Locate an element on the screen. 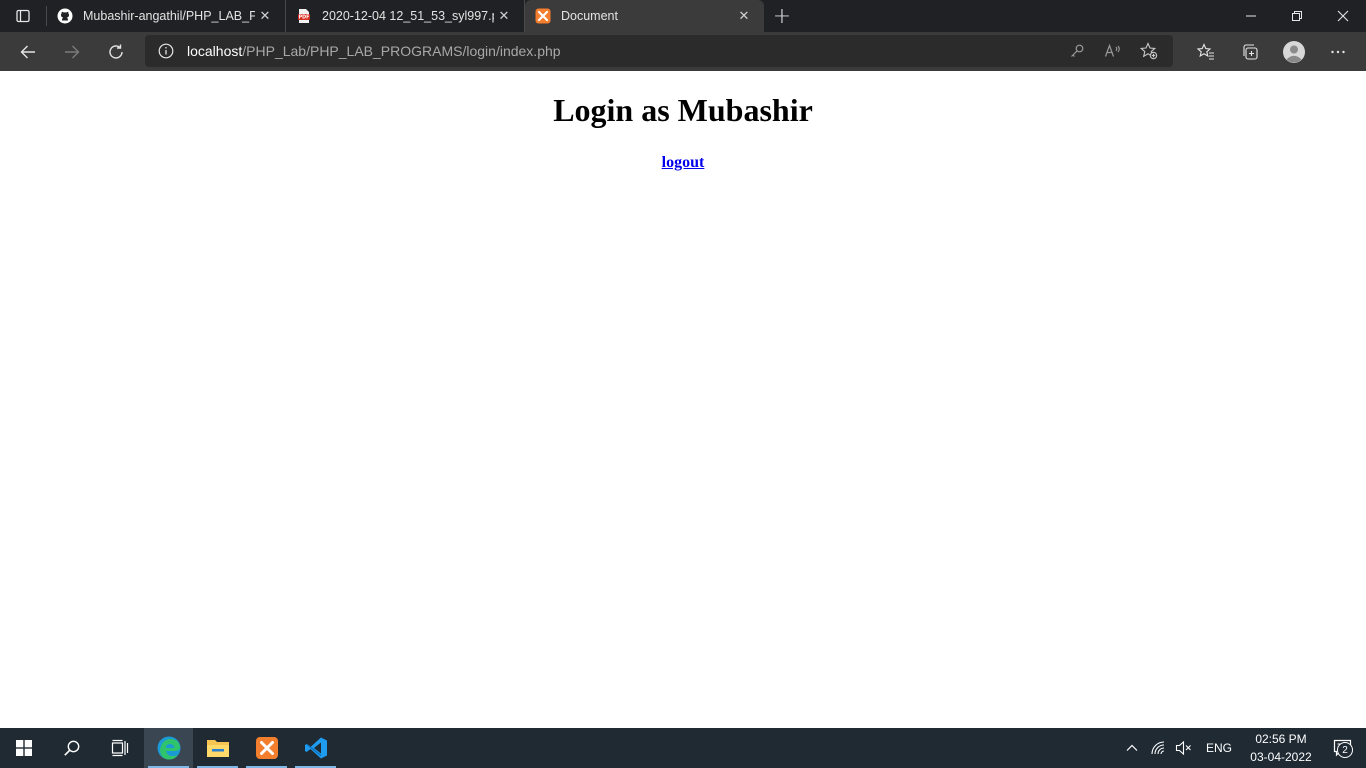 This screenshot has height=768, width=1366. windows-start-icon is located at coordinates (24, 748).